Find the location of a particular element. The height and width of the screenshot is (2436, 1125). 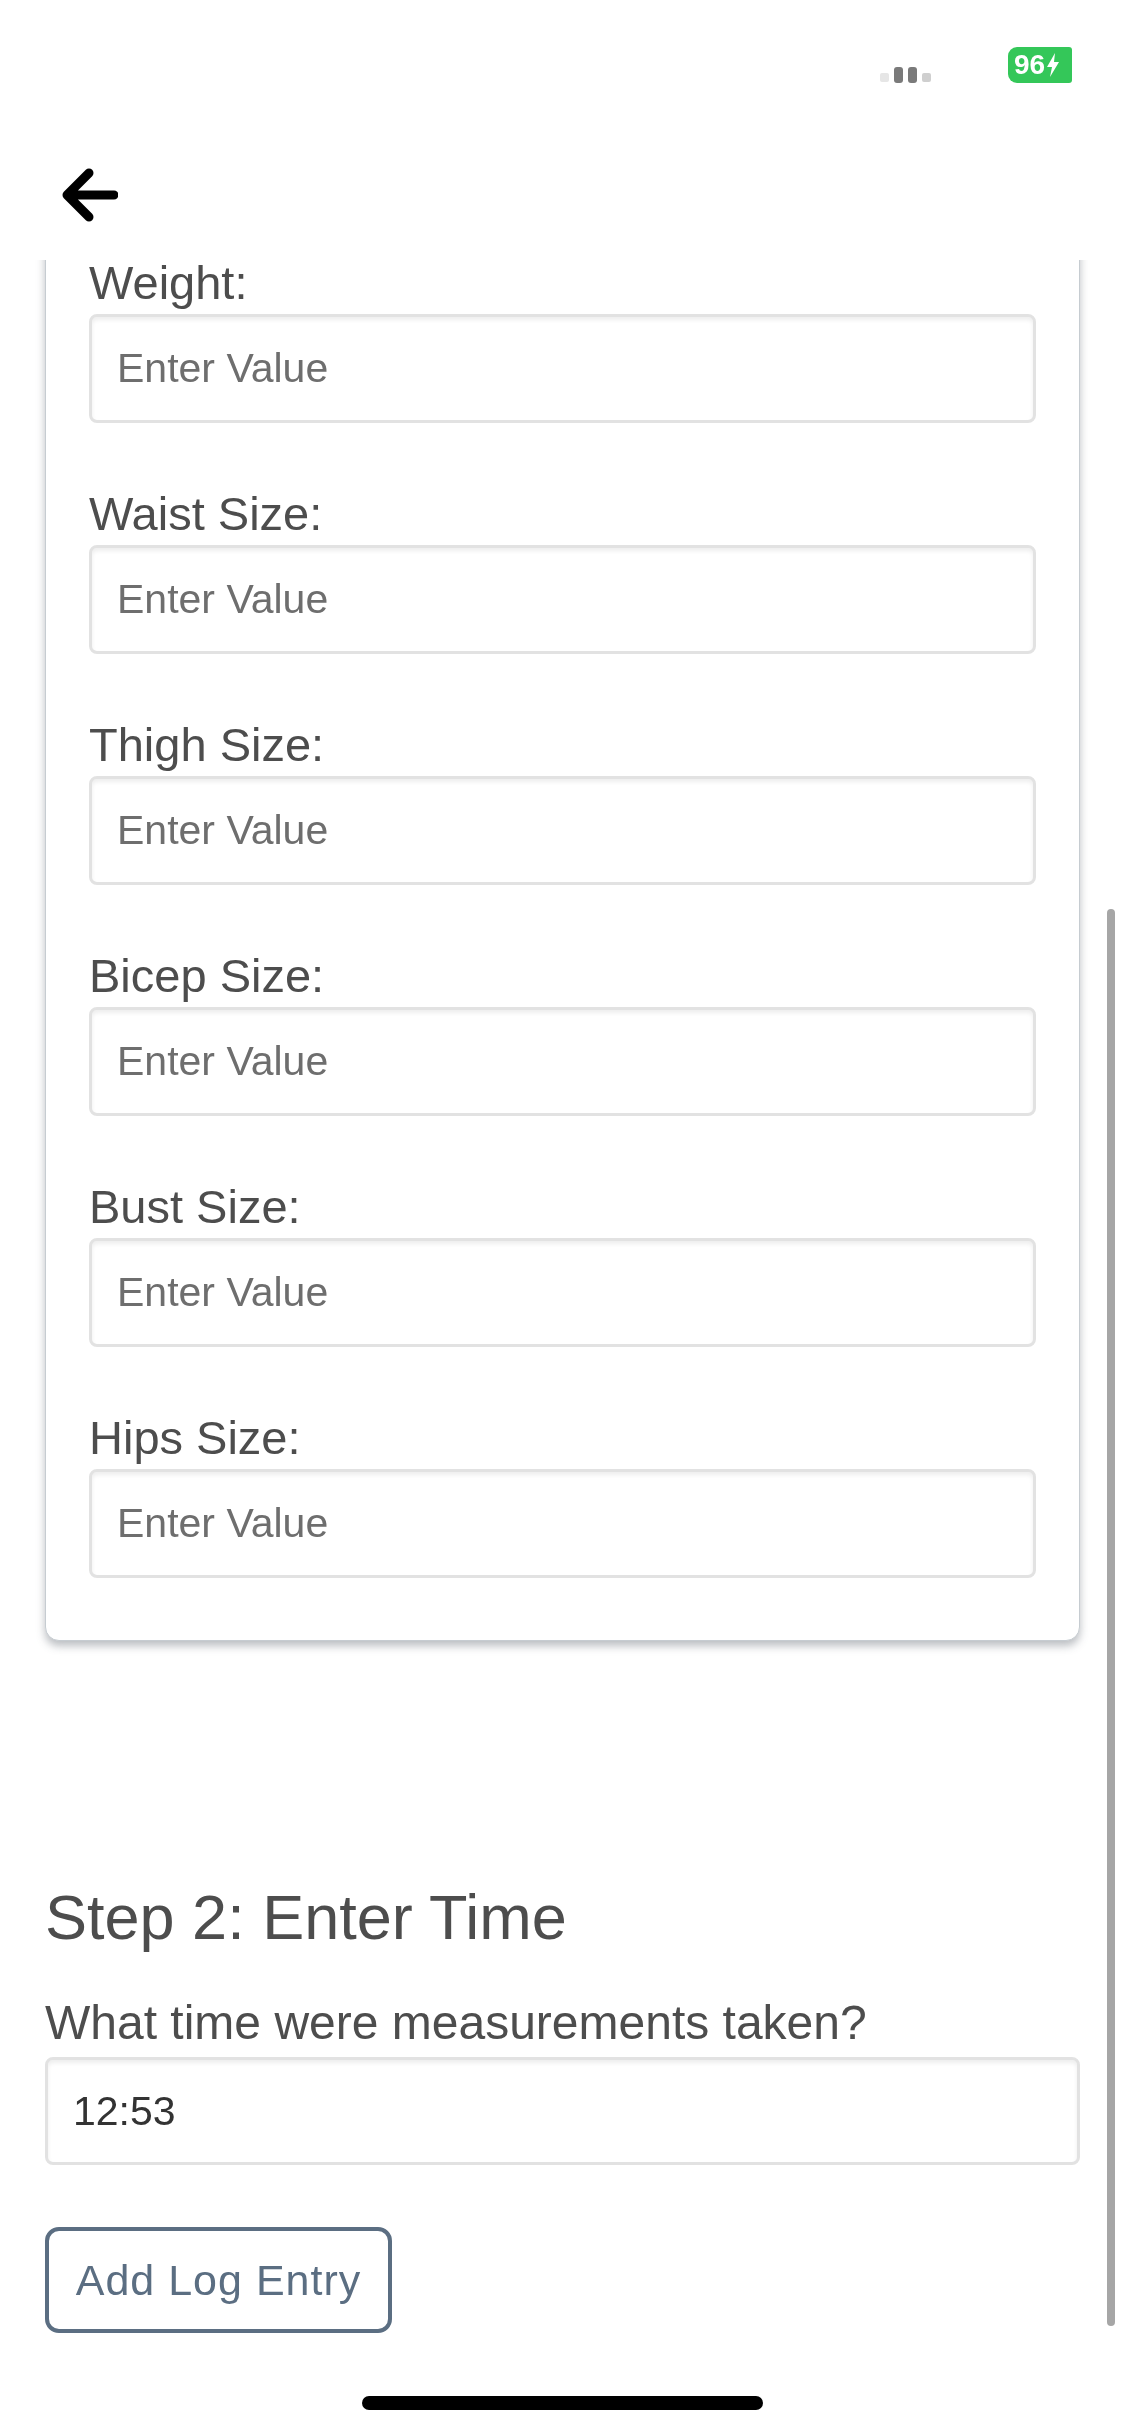

field-label: What time were measurements taken? is located at coordinates (456, 2023).